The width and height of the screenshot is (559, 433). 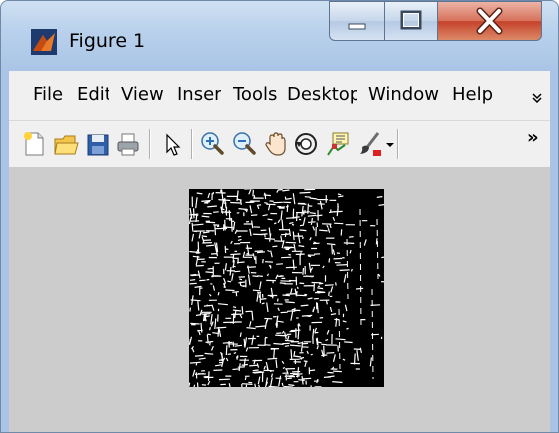 I want to click on zoom-in-icon, so click(x=212, y=144).